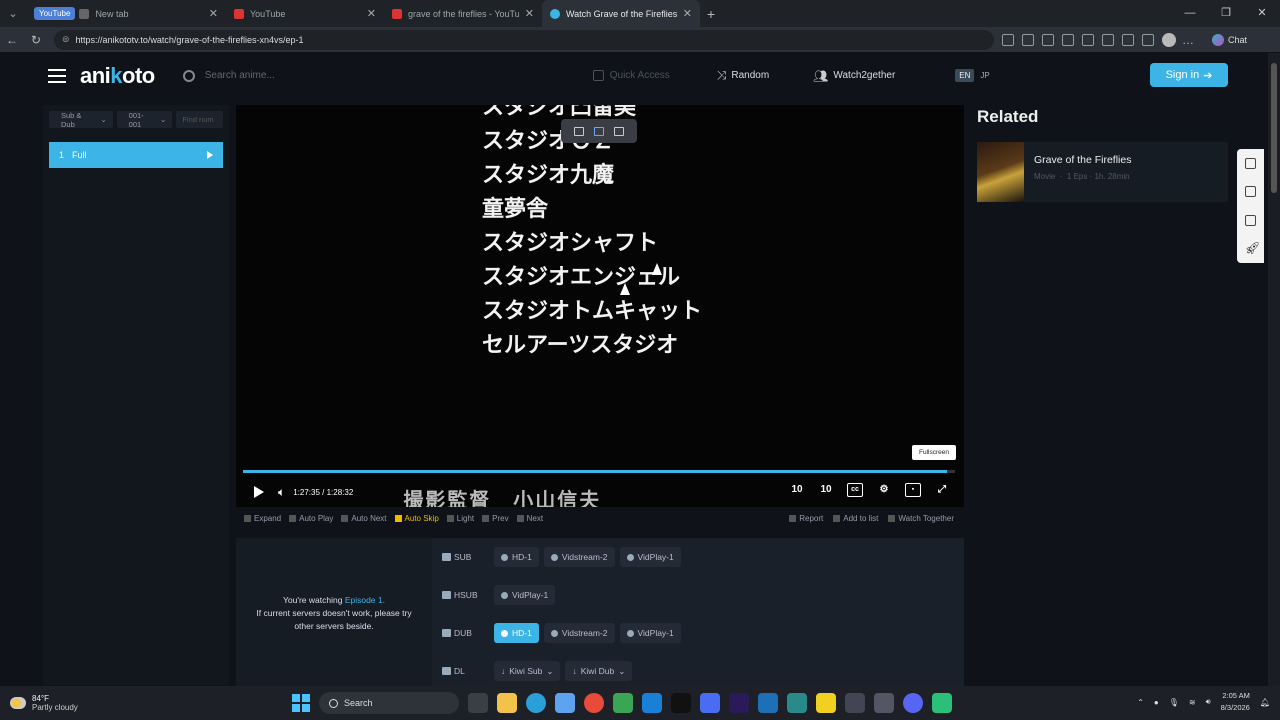  I want to click on fullscreen-icon: ⤢, so click(942, 490).